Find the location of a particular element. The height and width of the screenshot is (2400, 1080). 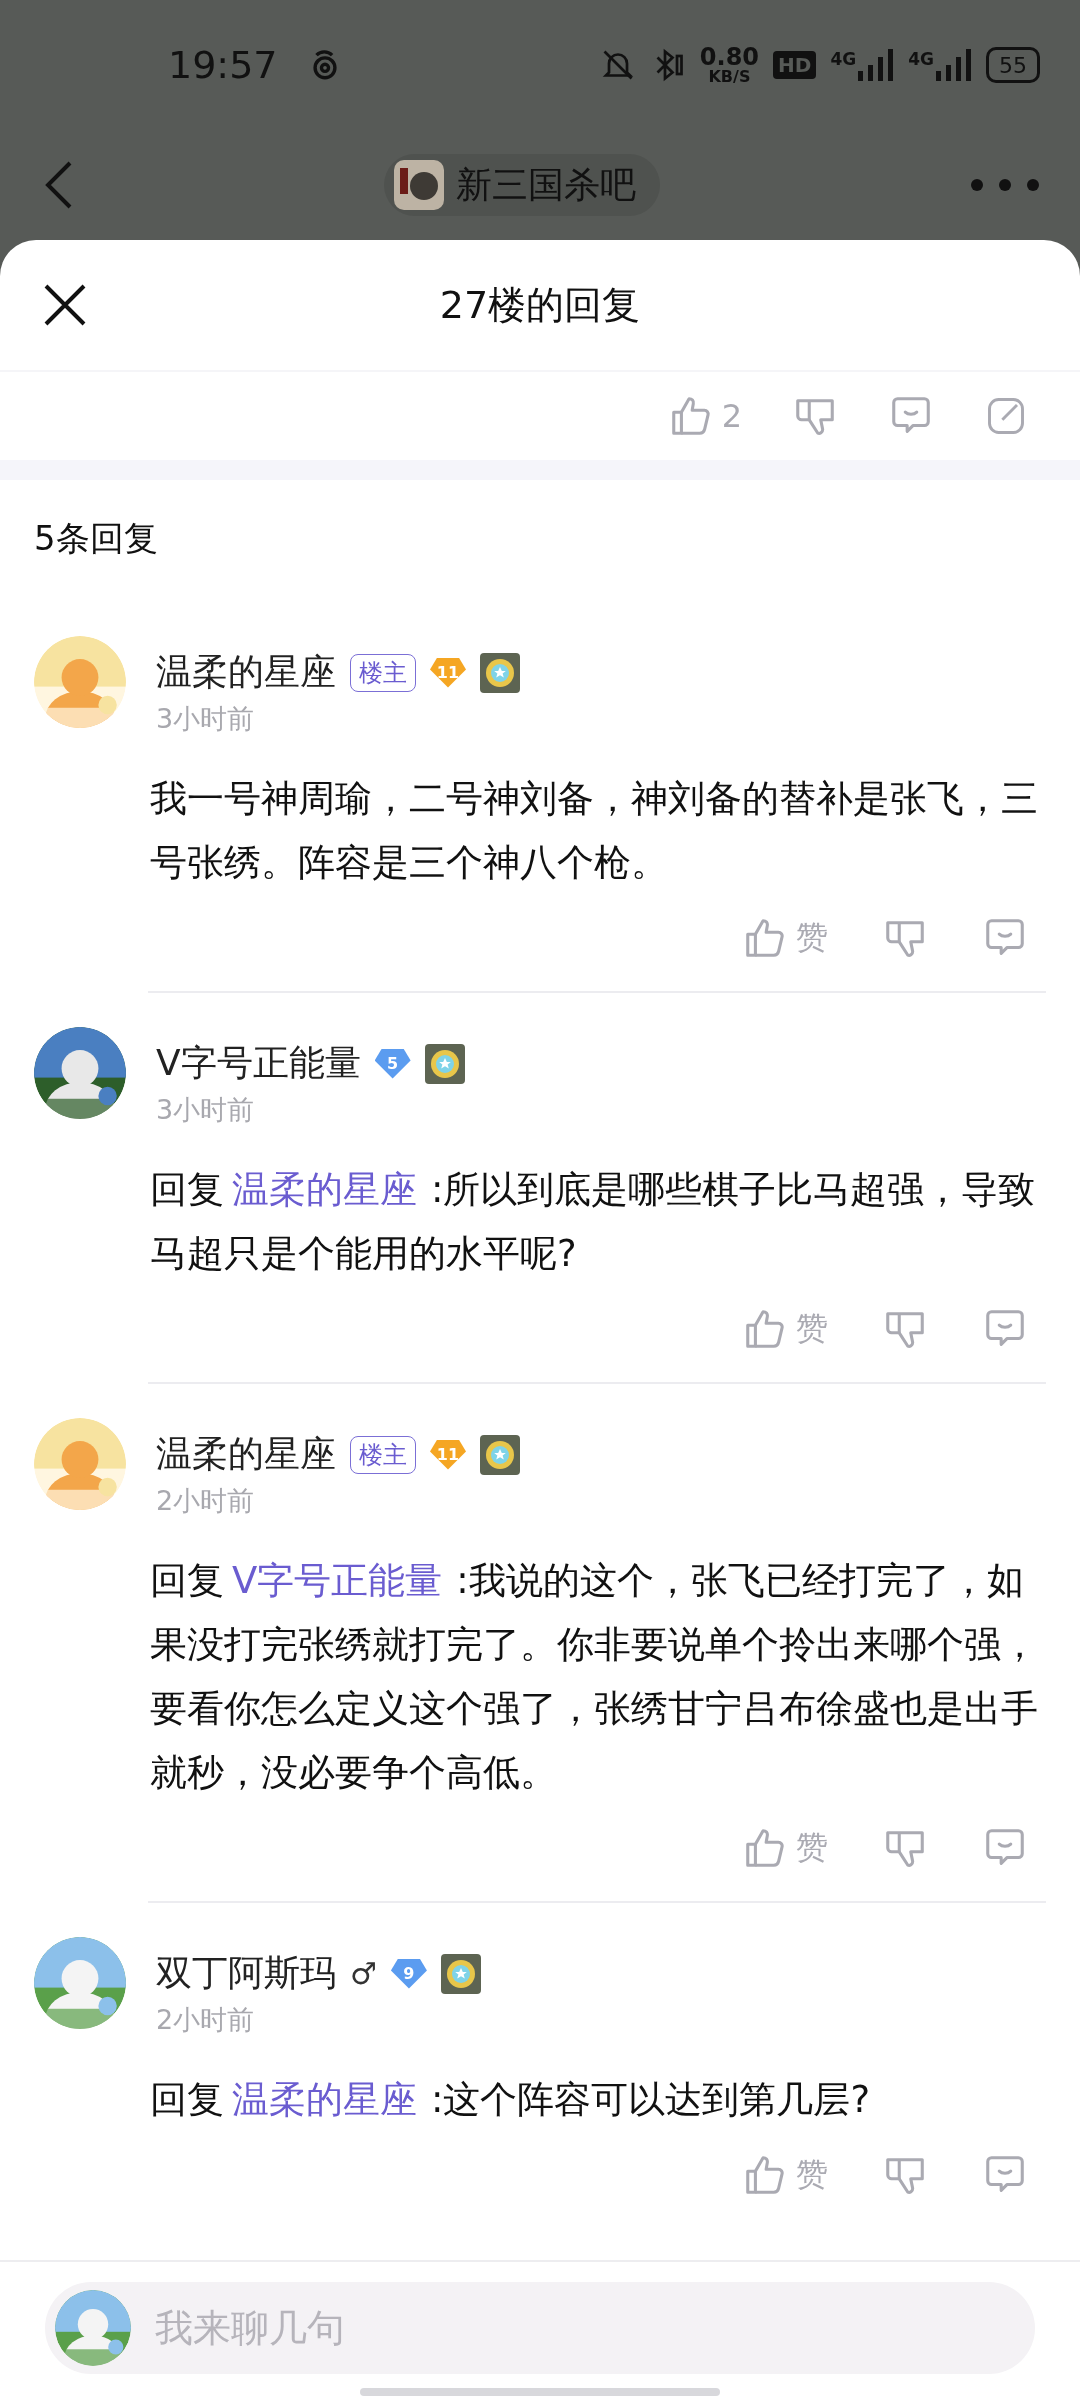

comment-text: 回复 温柔的星座 :这个阵容可以达到第几层? is located at coordinates (511, 2100).